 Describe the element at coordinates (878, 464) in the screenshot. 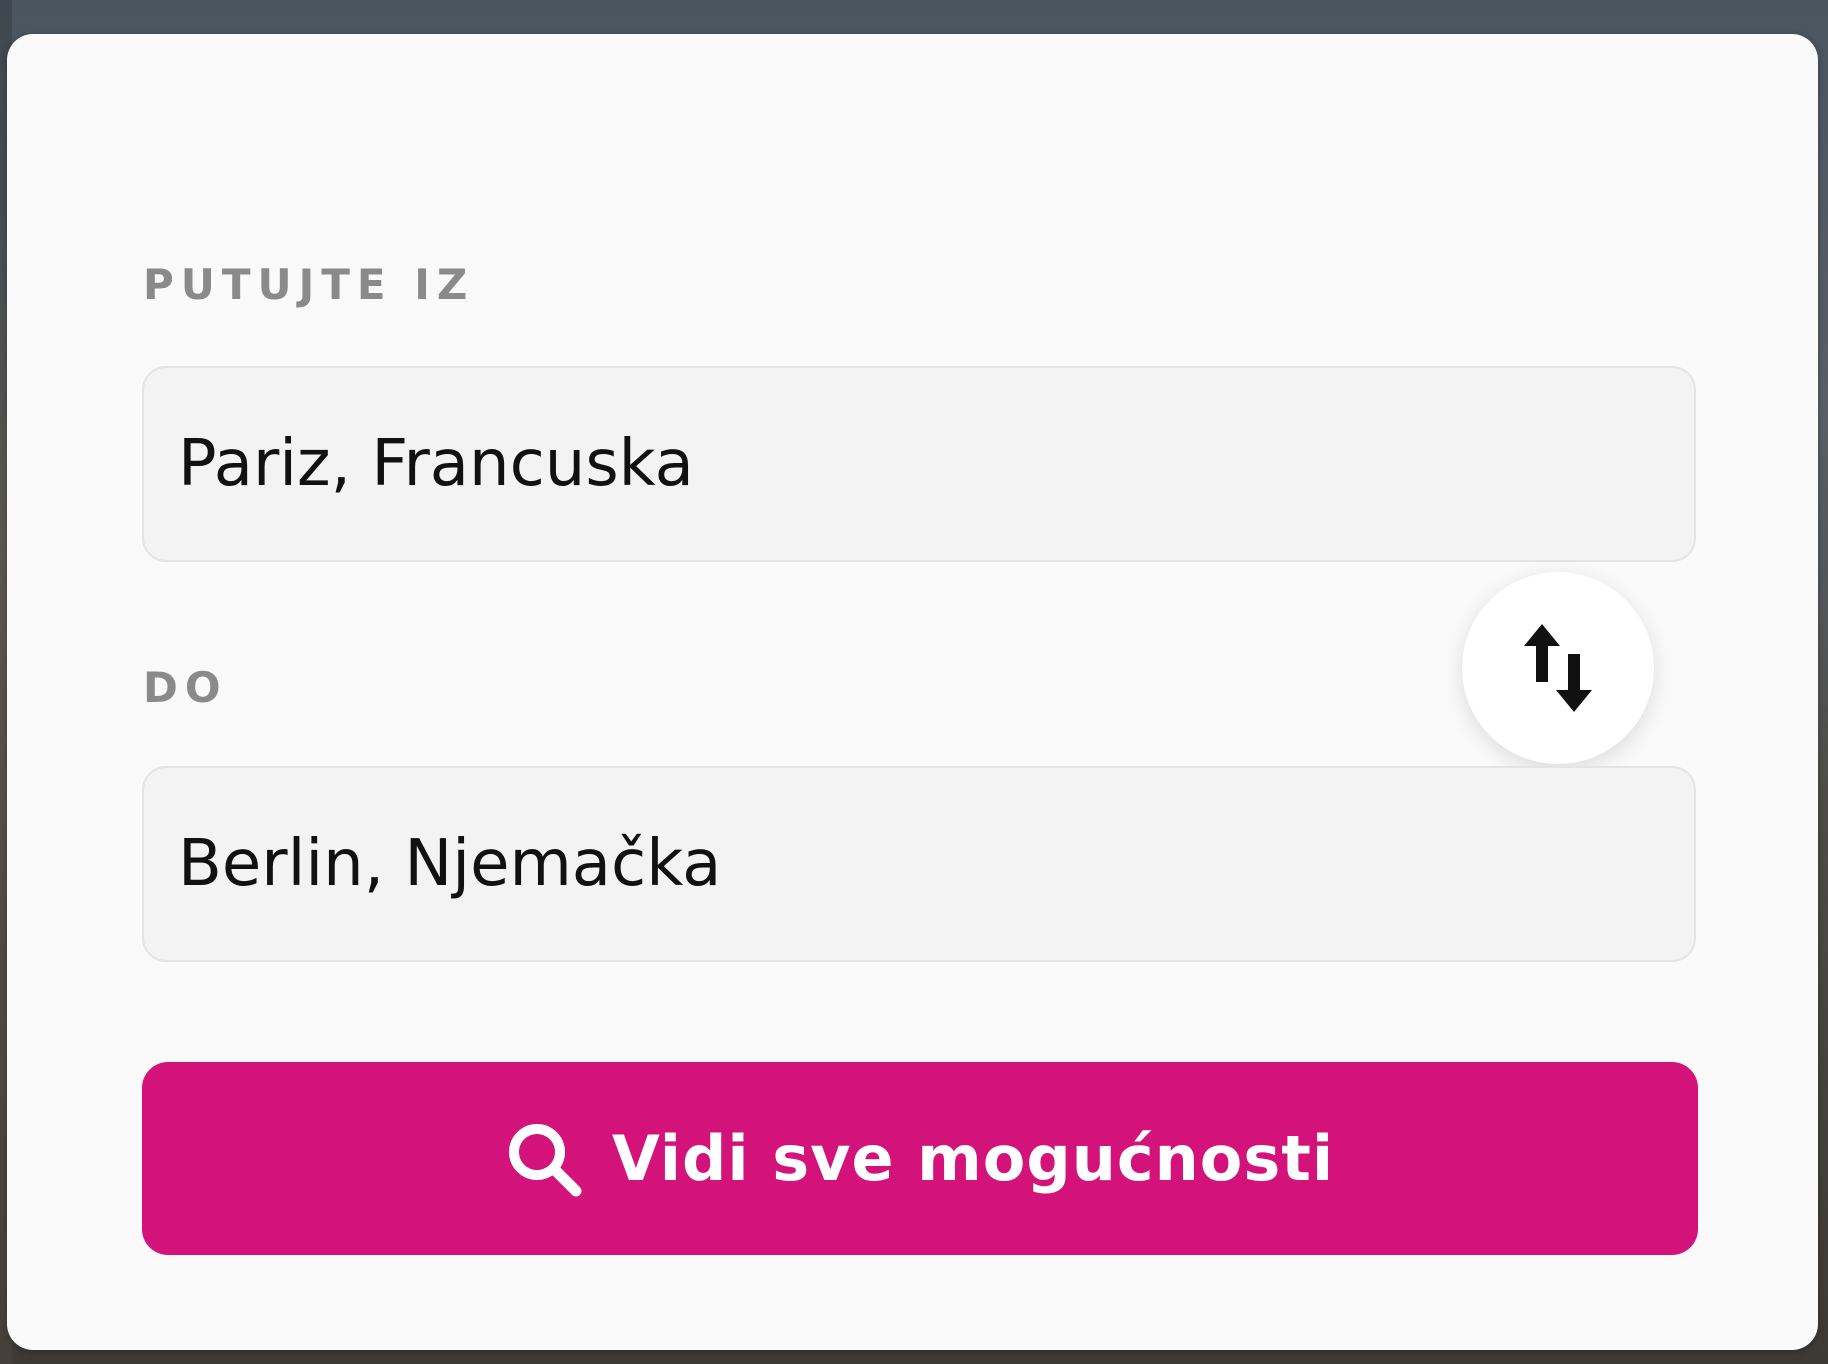

I see `from-input` at that location.